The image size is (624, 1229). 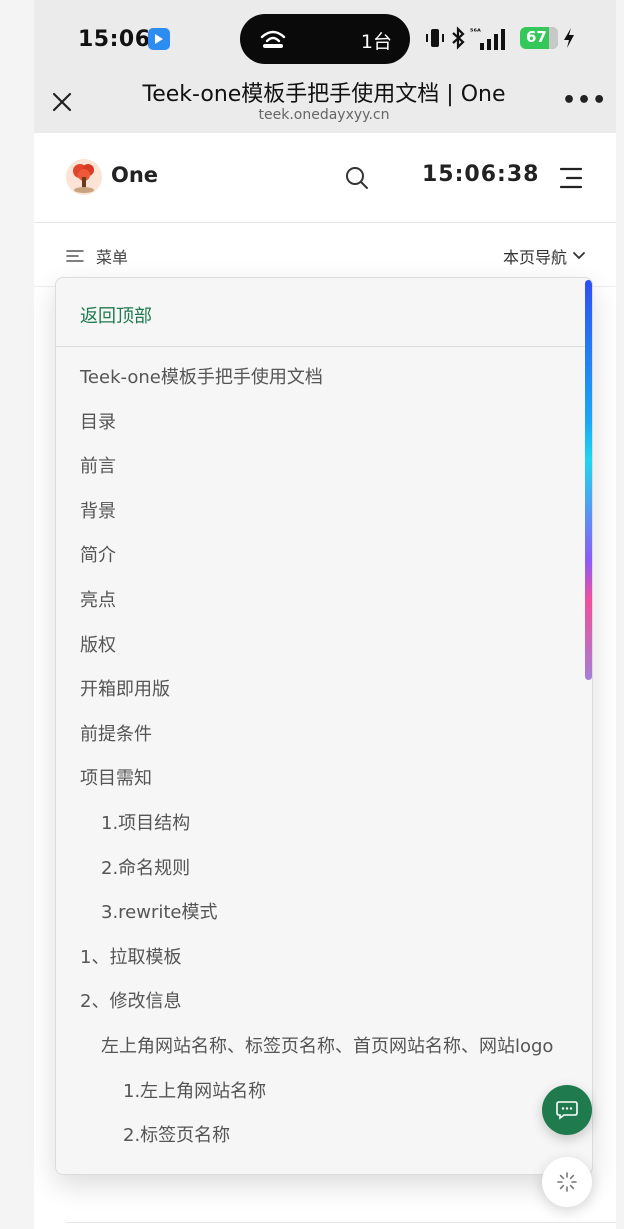 What do you see at coordinates (321, 474) in the screenshot?
I see `outline-item: 前言` at bounding box center [321, 474].